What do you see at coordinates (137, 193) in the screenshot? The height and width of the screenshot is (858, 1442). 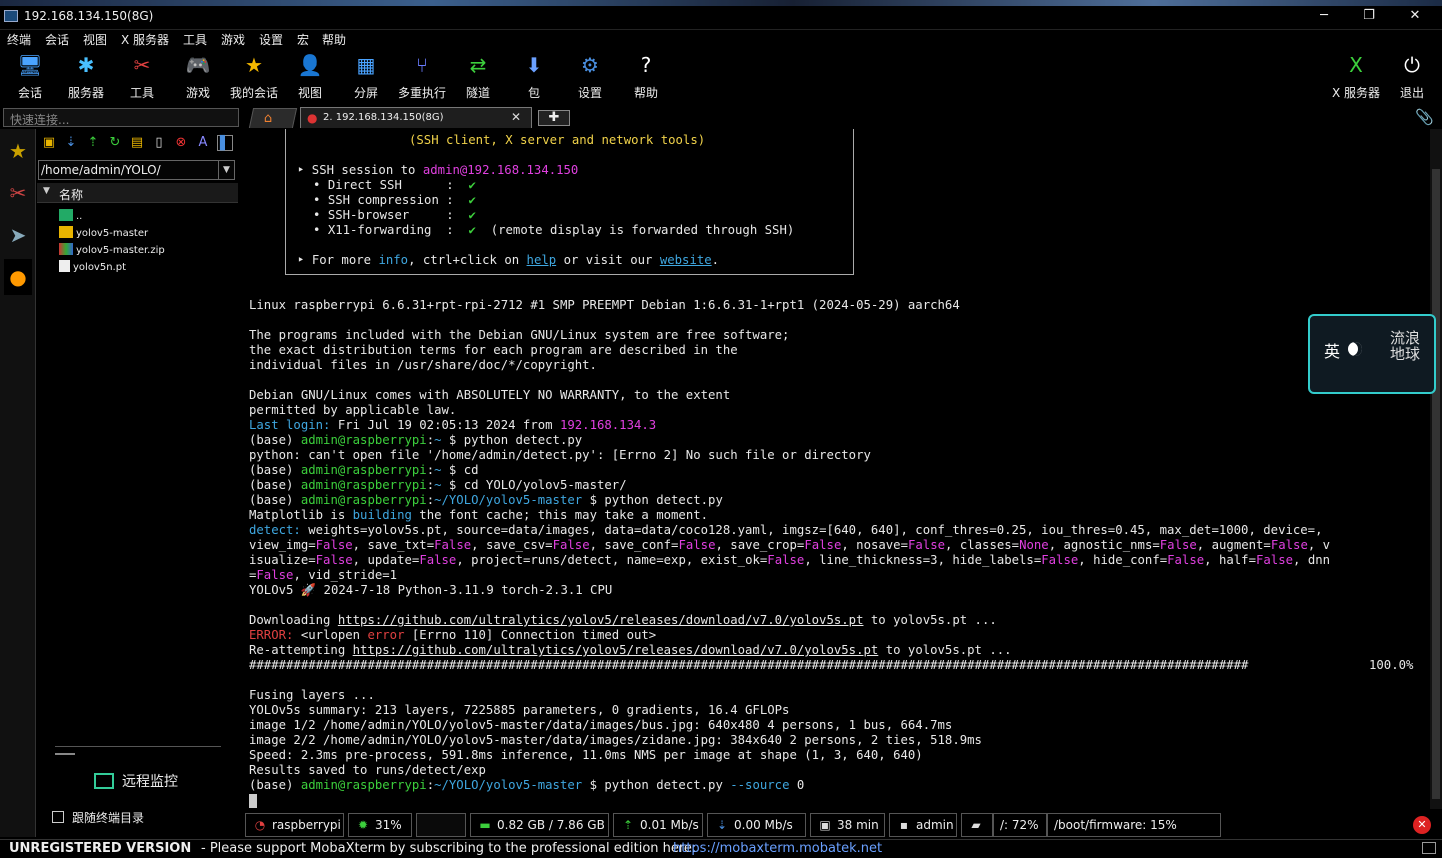 I see `file-list-header: ▼ 名称` at bounding box center [137, 193].